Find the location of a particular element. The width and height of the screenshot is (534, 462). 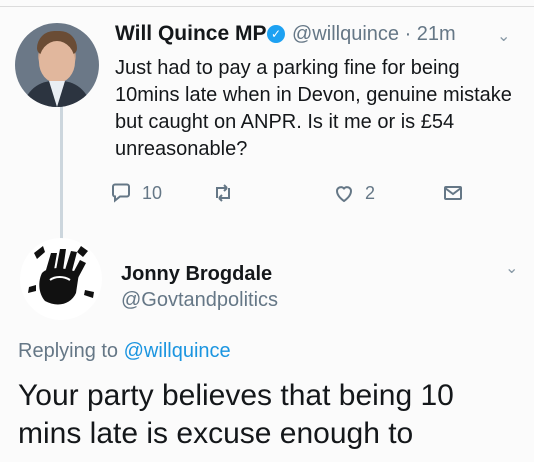

thread-line is located at coordinates (61, 174).